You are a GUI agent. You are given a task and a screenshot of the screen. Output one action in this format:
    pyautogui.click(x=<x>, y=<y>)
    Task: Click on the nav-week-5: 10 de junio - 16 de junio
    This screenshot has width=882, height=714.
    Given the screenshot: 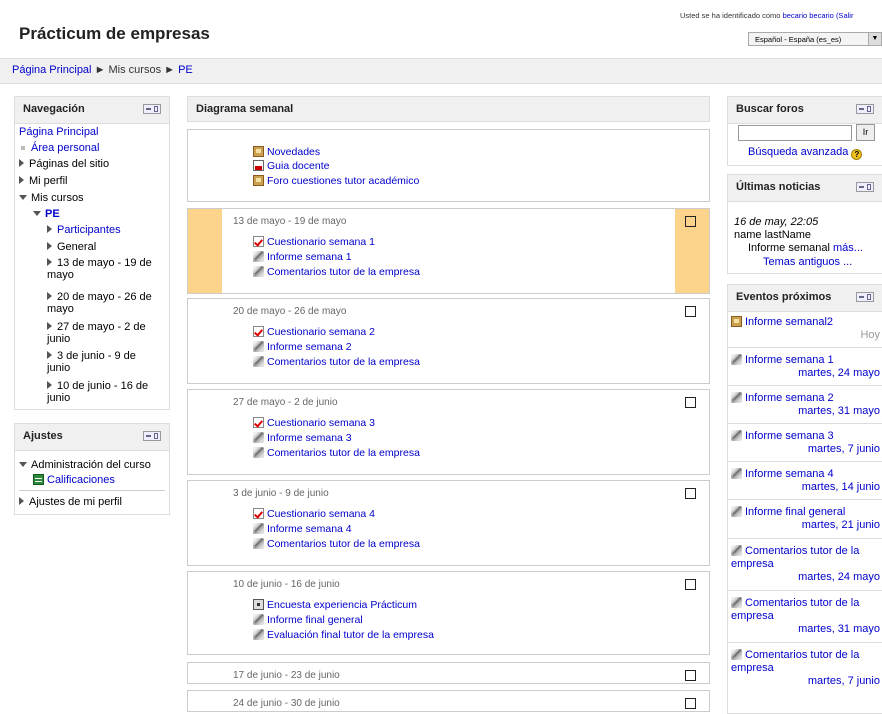 What is the action you would take?
    pyautogui.click(x=107, y=392)
    